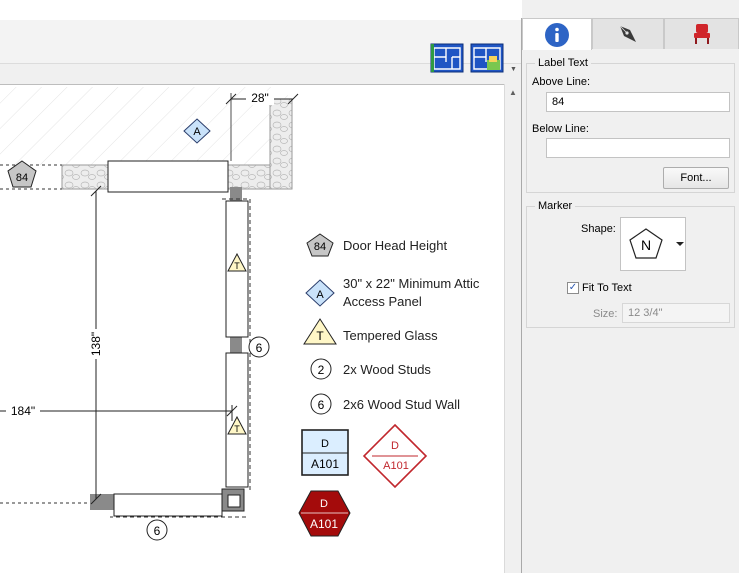 The height and width of the screenshot is (573, 739). What do you see at coordinates (638, 102) in the screenshot?
I see `above-line-input: 84` at bounding box center [638, 102].